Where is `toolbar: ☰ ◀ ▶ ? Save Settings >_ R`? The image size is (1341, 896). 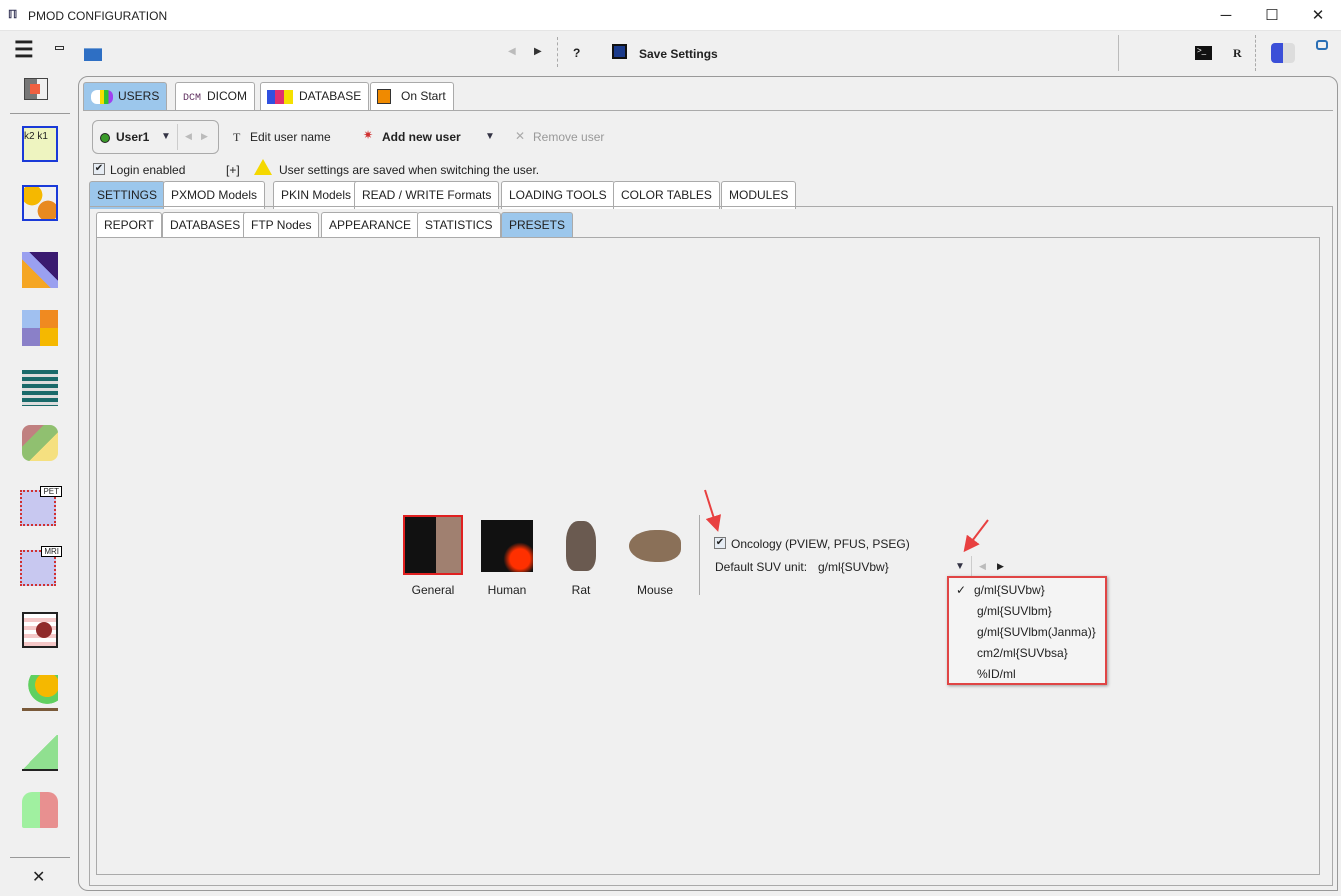
toolbar: ☰ ◀ ▶ ? Save Settings >_ R is located at coordinates (670, 53).